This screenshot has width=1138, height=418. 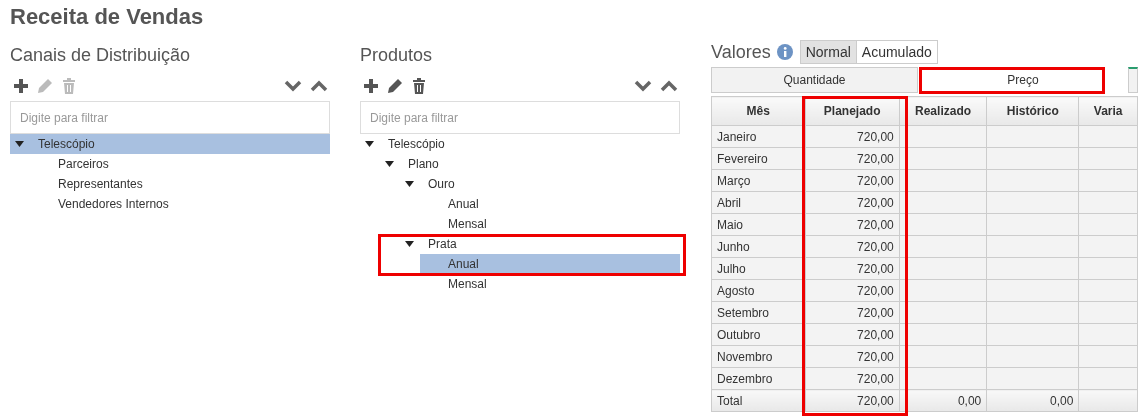 I want to click on column-header: Varia, so click(x=1108, y=111).